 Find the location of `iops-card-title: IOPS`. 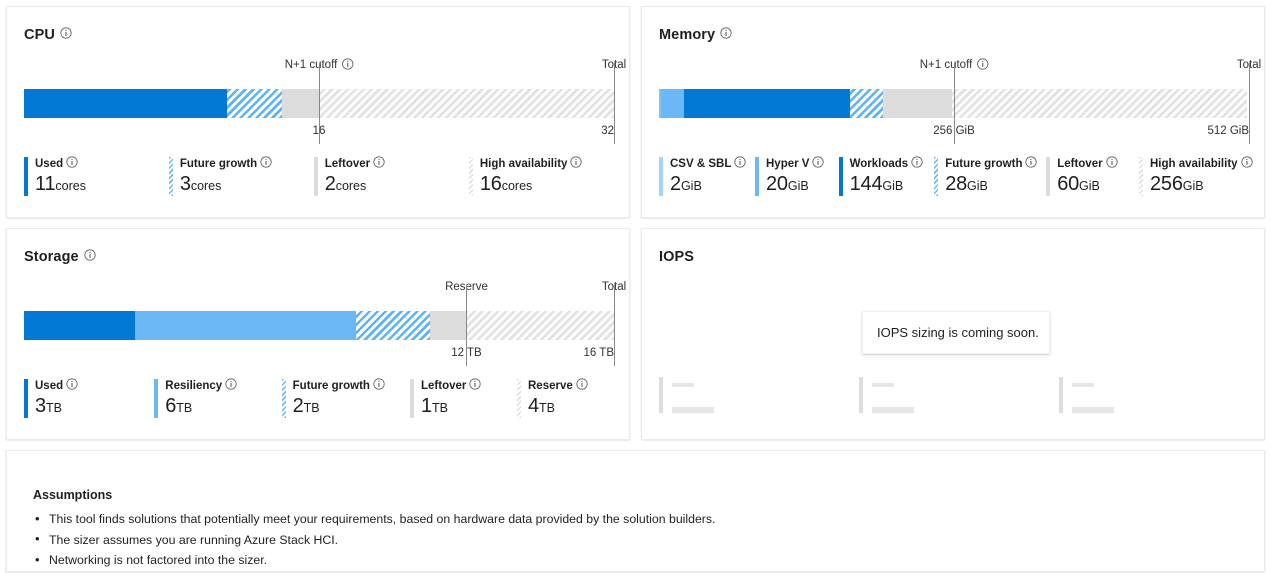

iops-card-title: IOPS is located at coordinates (676, 257).